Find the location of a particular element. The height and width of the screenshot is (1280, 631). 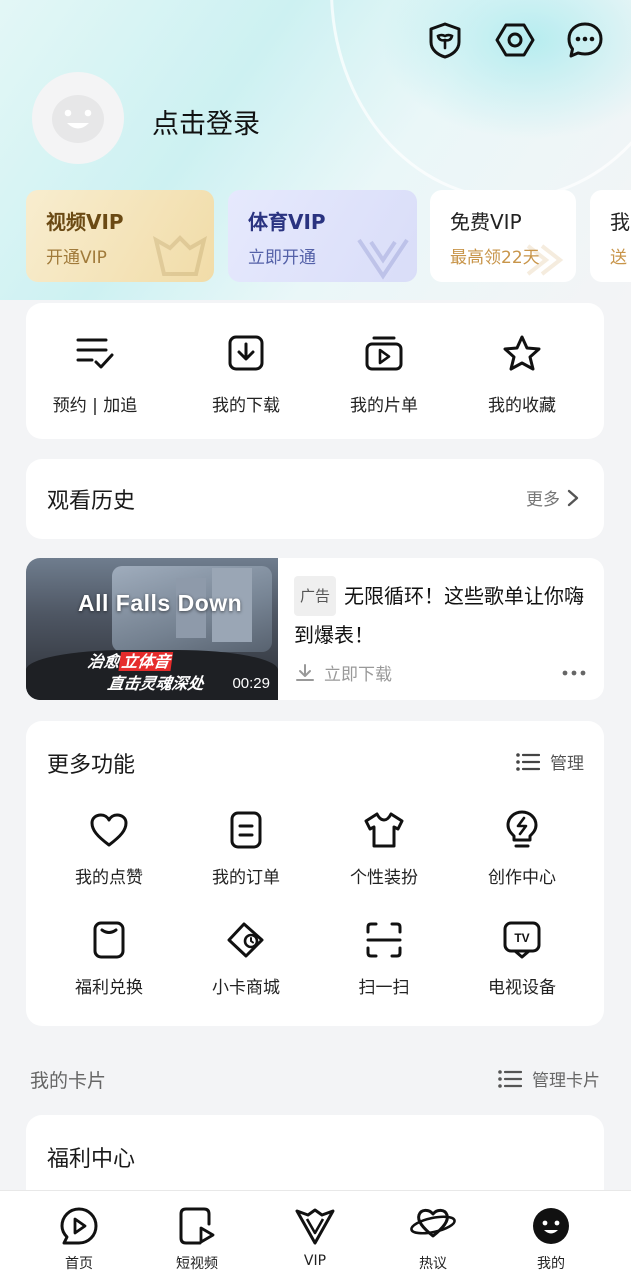

tab-vip: VIP is located at coordinates (315, 1237).